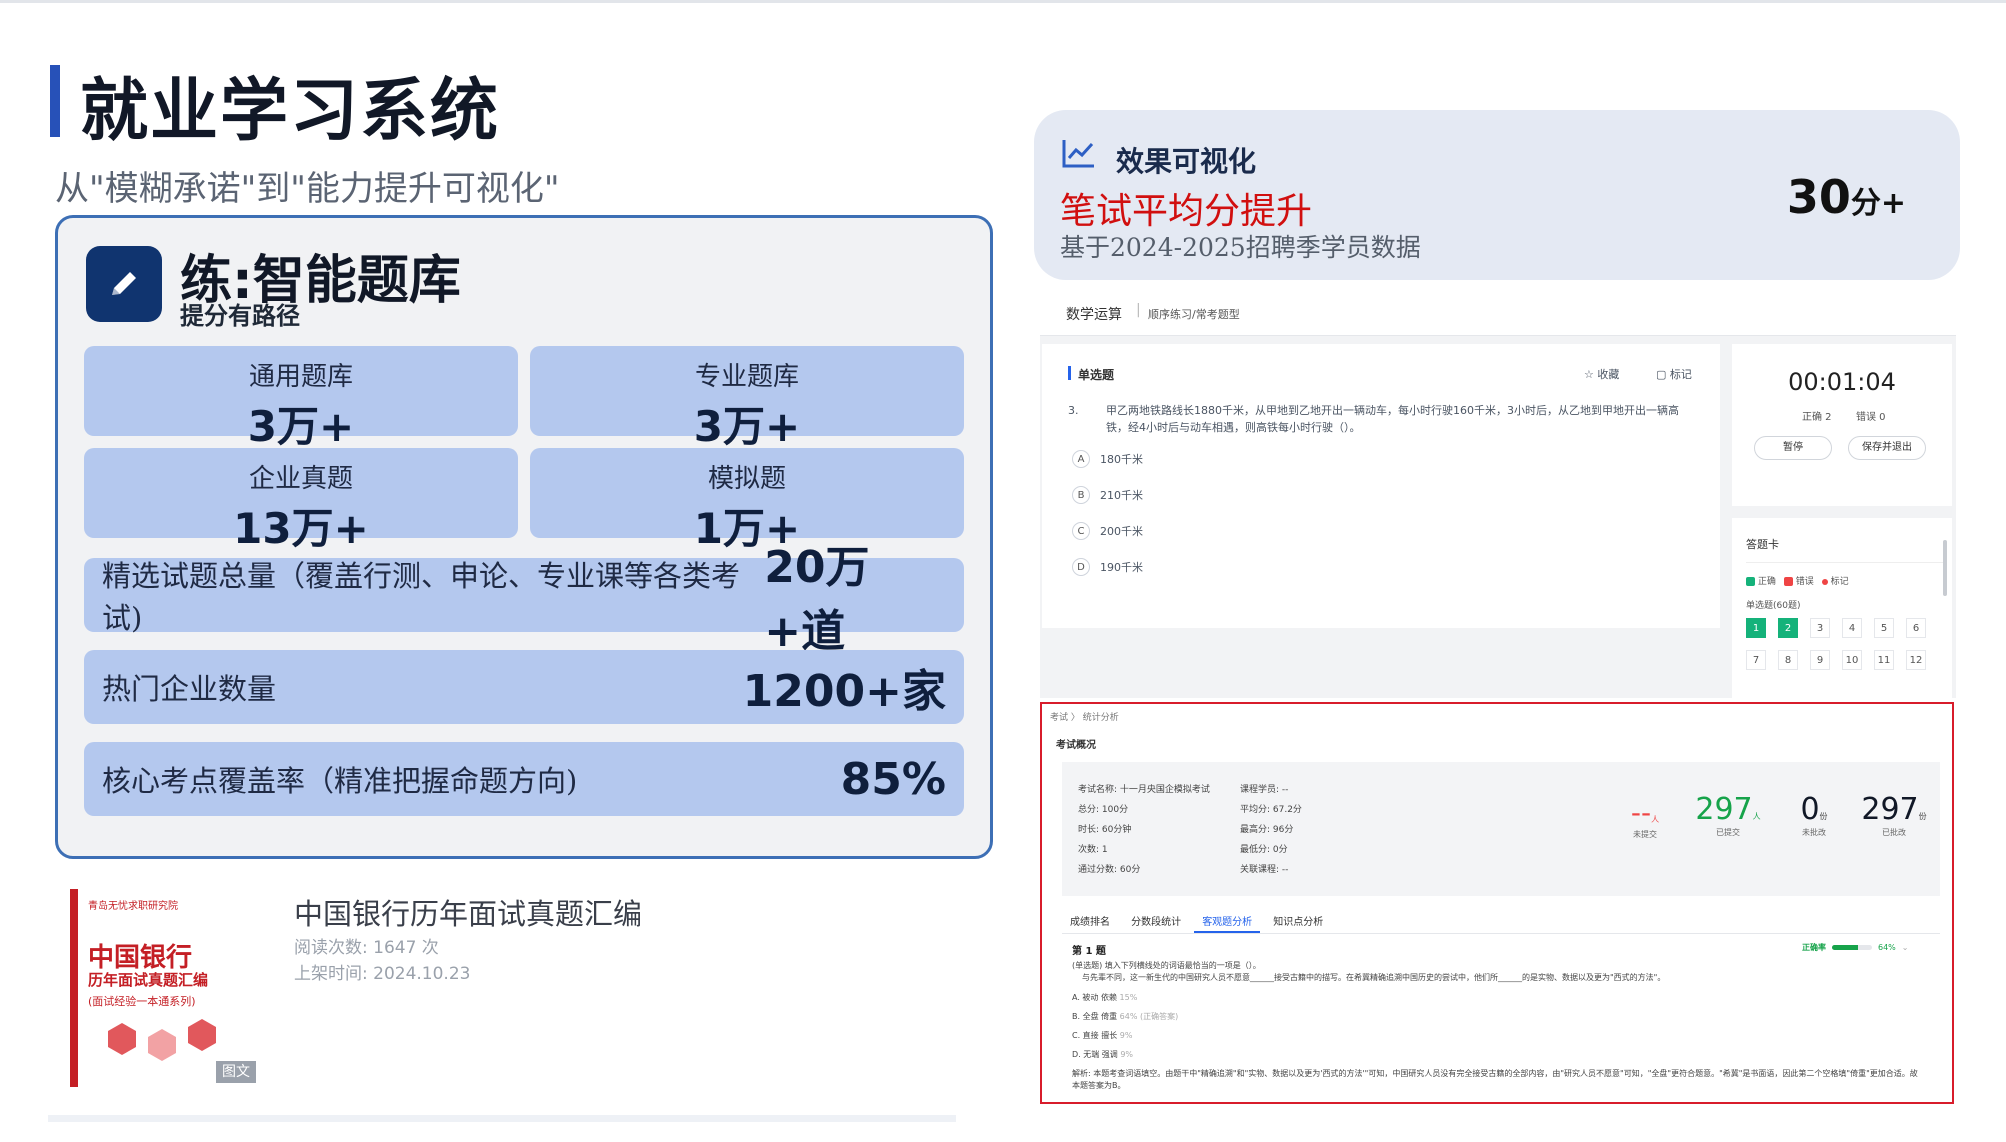 Image resolution: width=2006 pixels, height=1142 pixels. I want to click on question-number-4: 4, so click(1852, 628).